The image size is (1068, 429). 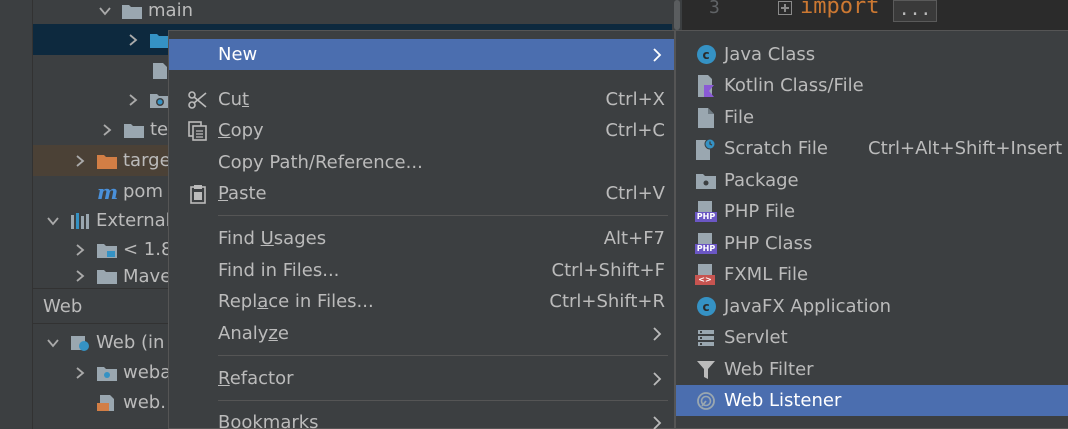 What do you see at coordinates (241, 130) in the screenshot?
I see `menu-item-label: Copy` at bounding box center [241, 130].